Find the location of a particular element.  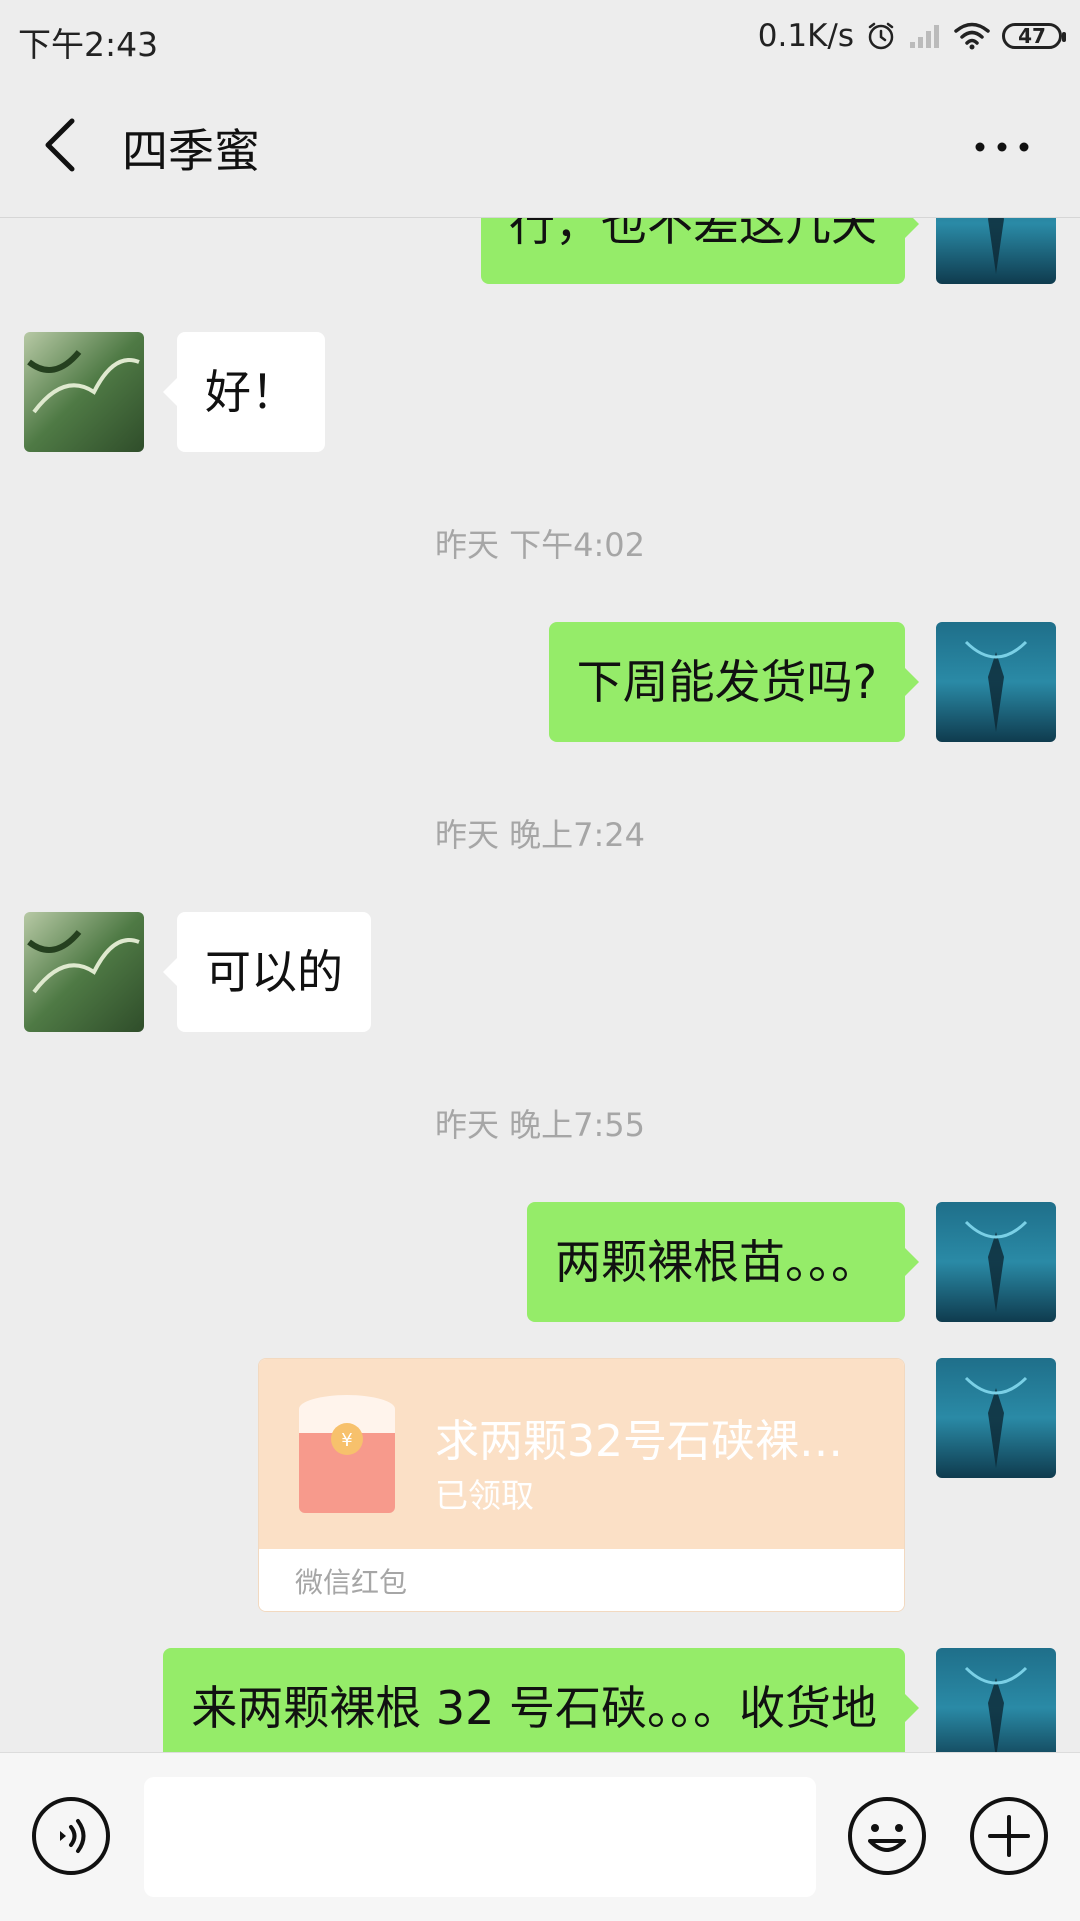

message-row: 来两颗裸根 32 号石硖。。。收货地 is located at coordinates (540, 1700).